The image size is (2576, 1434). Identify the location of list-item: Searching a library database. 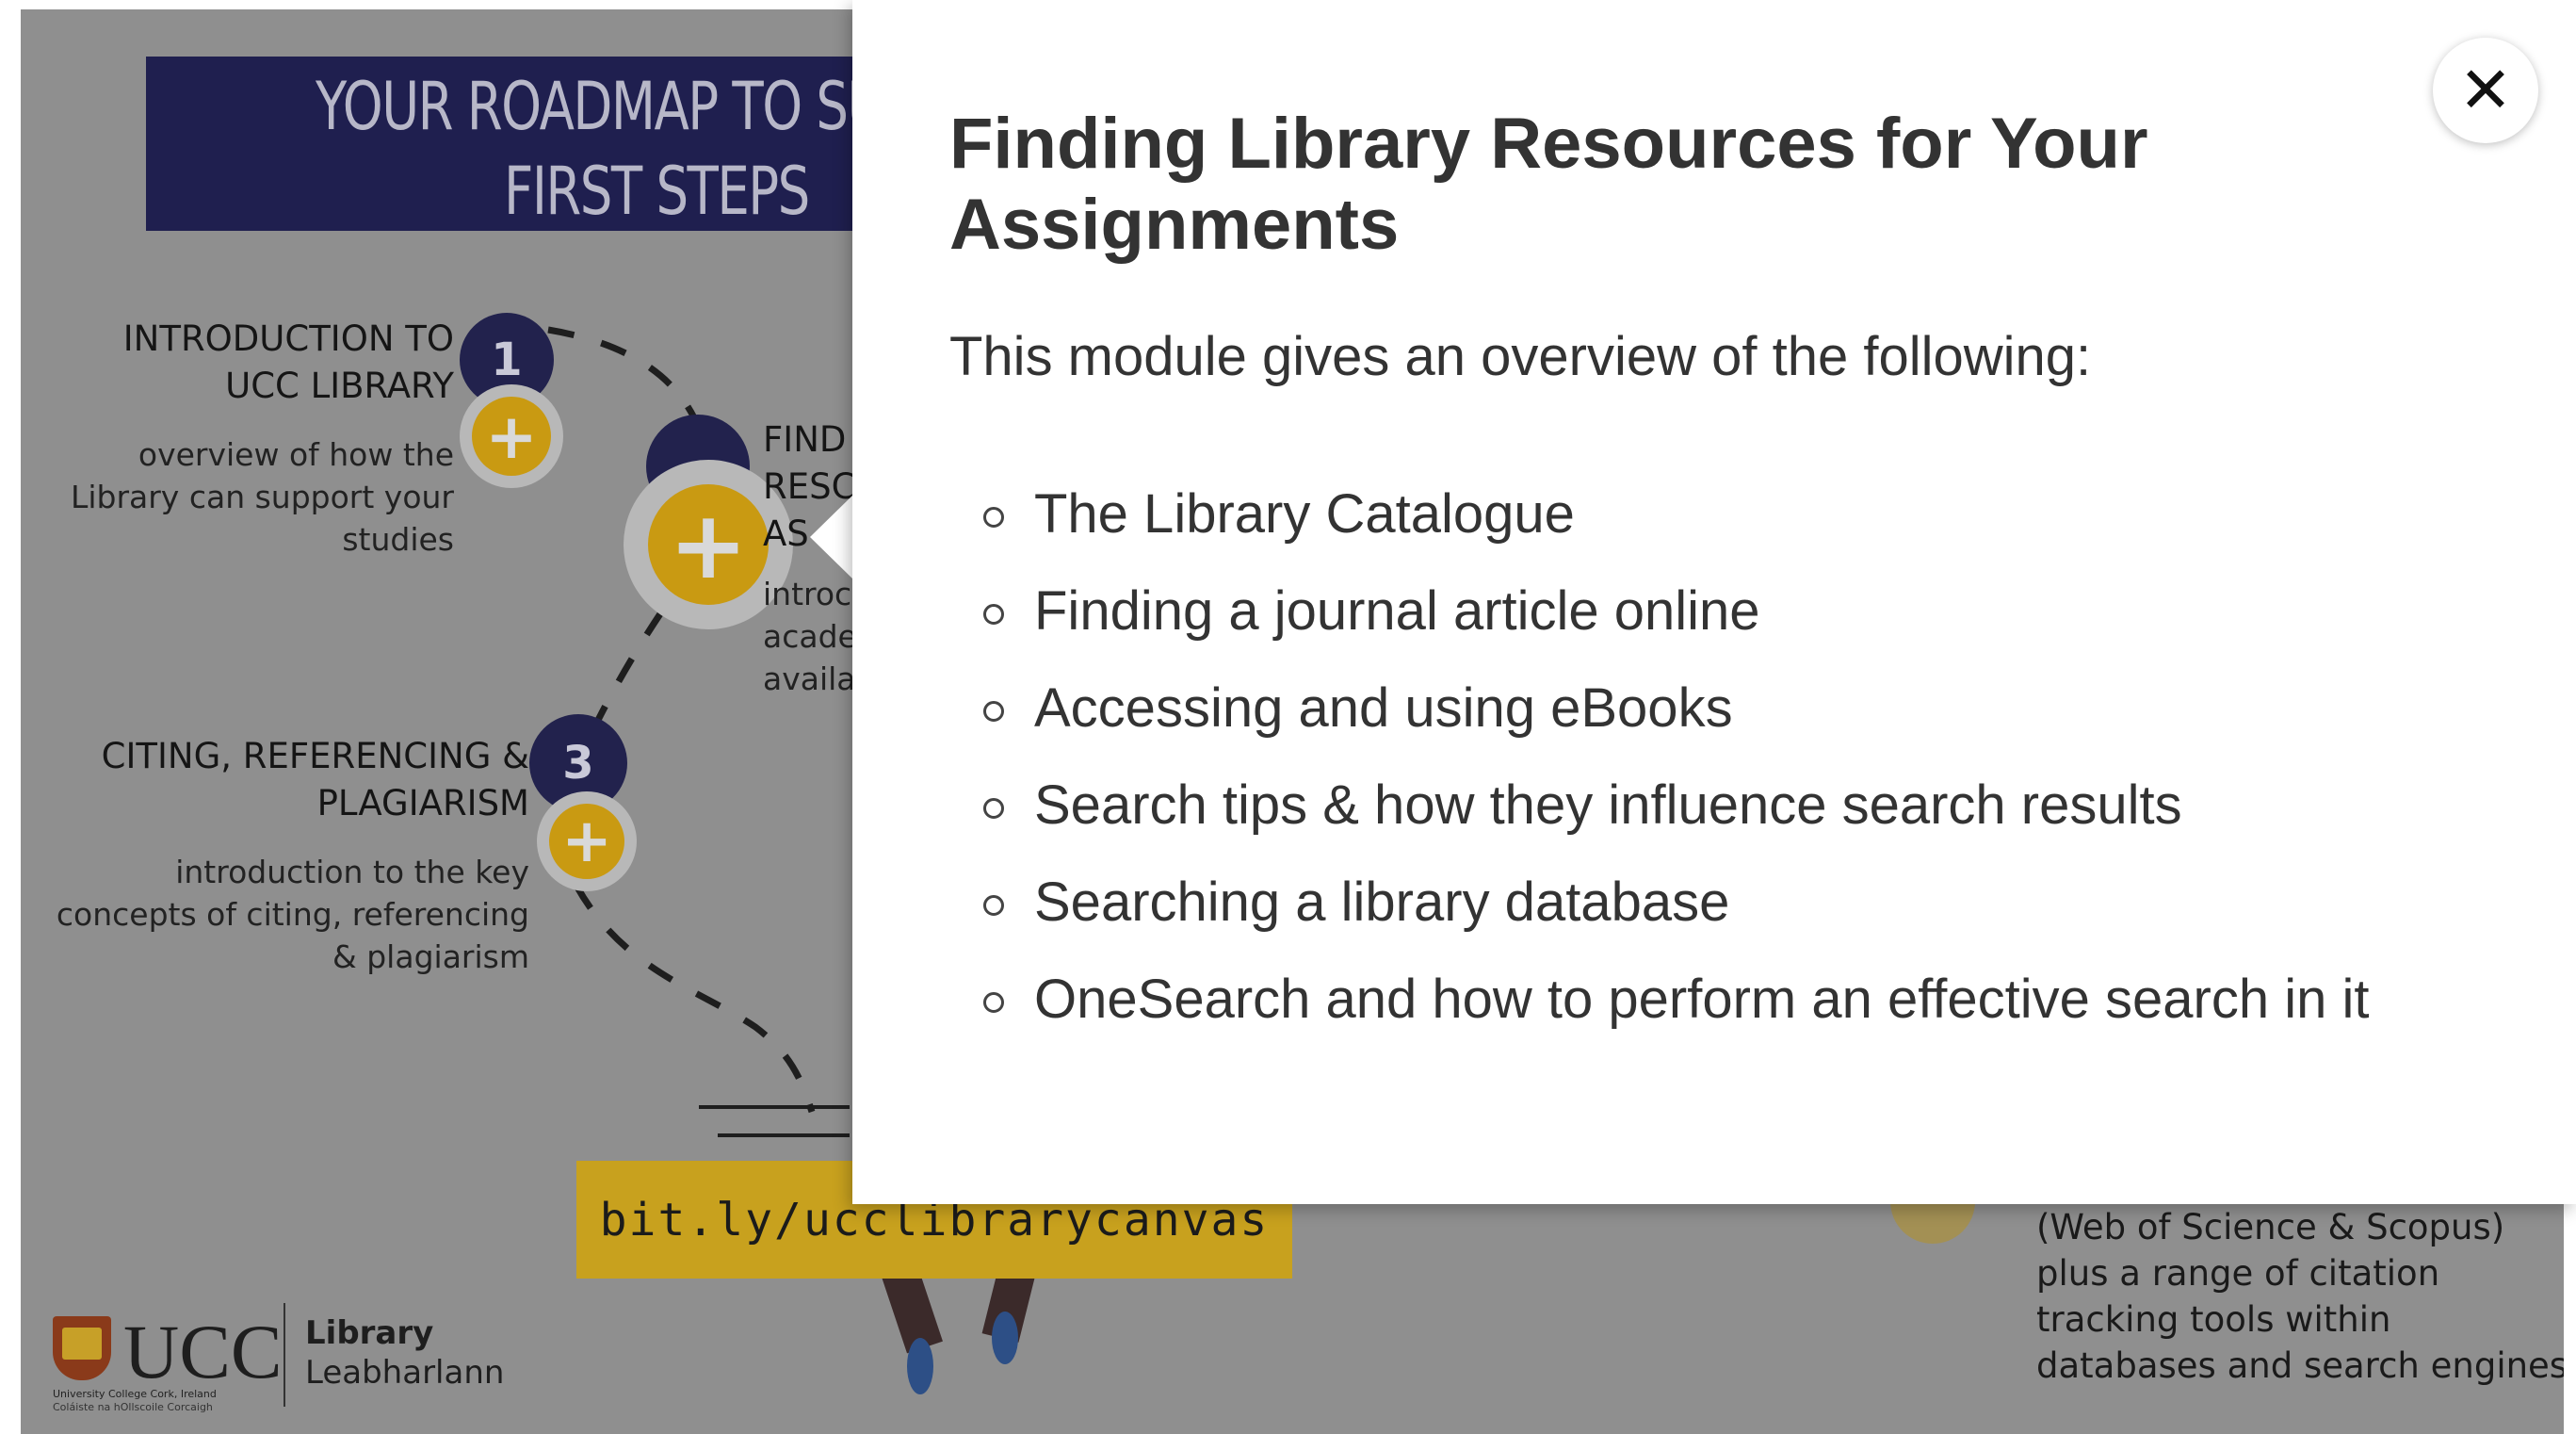
(1674, 907).